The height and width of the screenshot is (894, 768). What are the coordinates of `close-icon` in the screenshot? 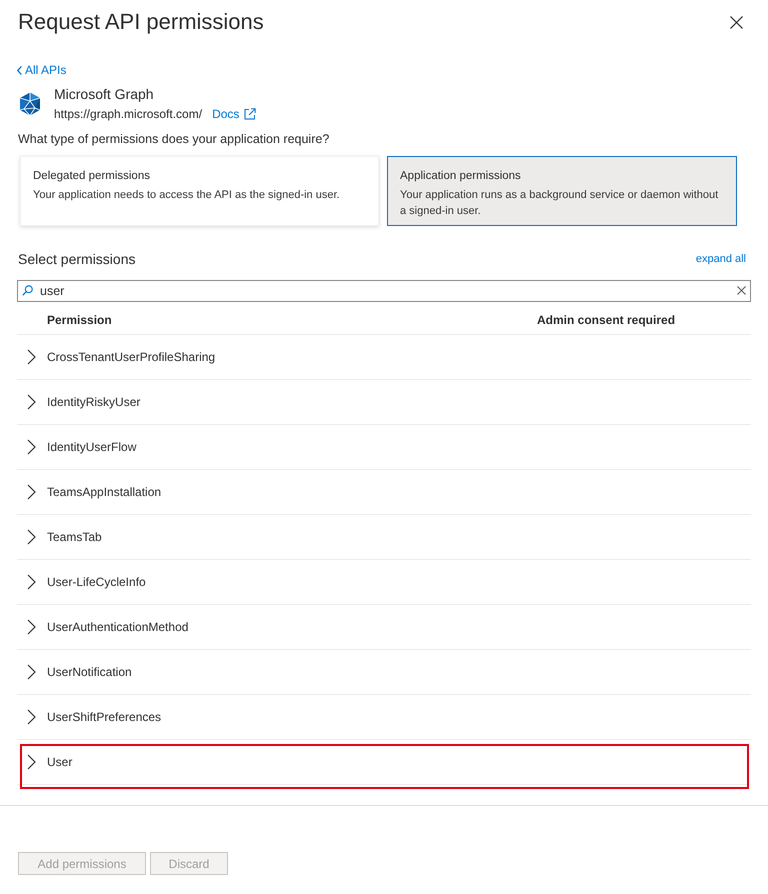 It's located at (736, 22).